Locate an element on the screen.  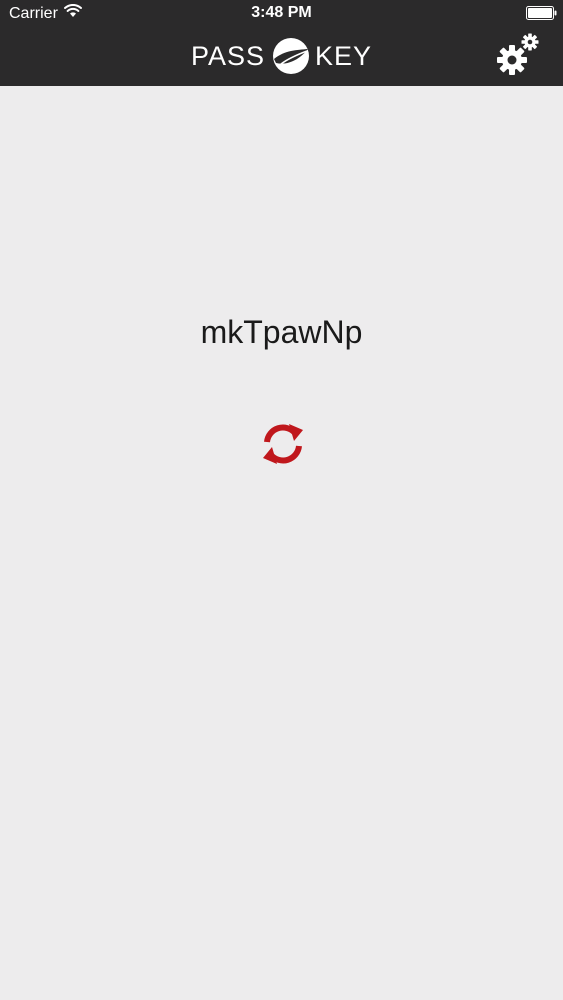
passkey-logo: PASS KEY is located at coordinates (281, 56).